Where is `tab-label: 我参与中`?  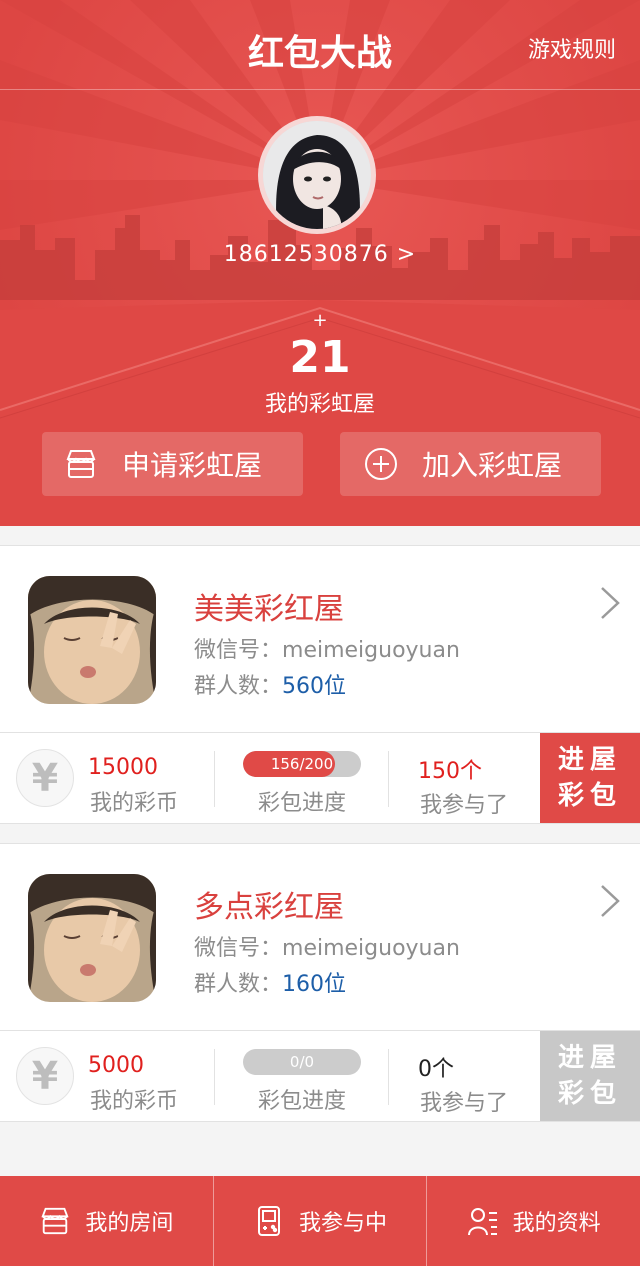 tab-label: 我参与中 is located at coordinates (343, 1223).